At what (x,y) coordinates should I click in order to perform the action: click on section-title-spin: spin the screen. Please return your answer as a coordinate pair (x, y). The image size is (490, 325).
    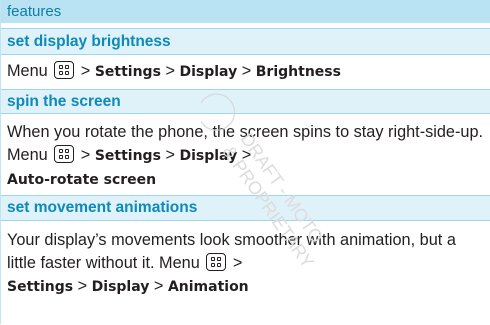
    Looking at the image, I should click on (245, 101).